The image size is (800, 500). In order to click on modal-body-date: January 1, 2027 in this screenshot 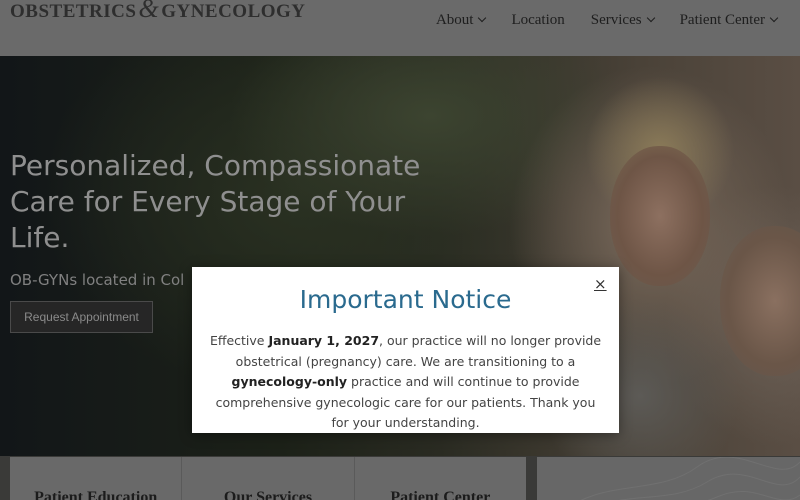, I will do `click(324, 340)`.